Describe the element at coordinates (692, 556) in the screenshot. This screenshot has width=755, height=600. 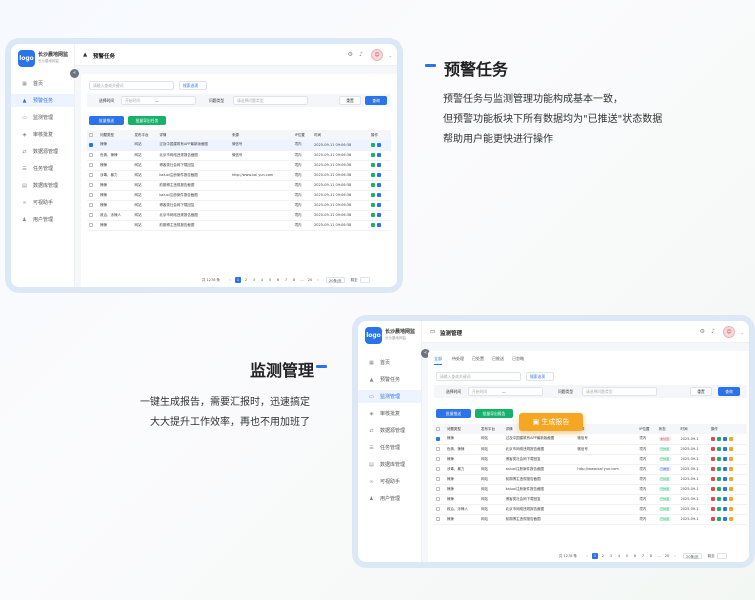
I see `page-size-select: 20条/页` at that location.